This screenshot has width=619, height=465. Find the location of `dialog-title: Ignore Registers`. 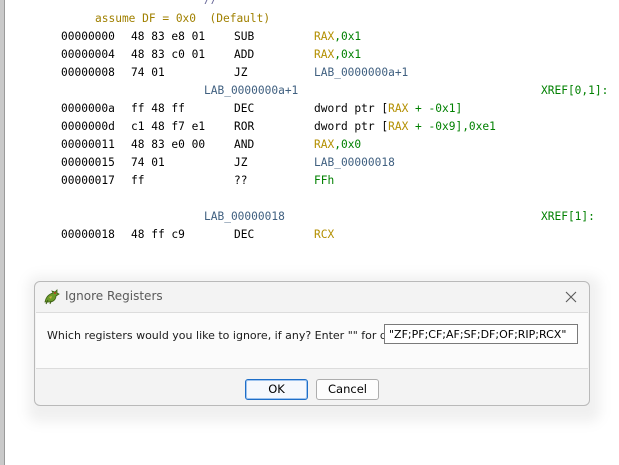

dialog-title: Ignore Registers is located at coordinates (114, 296).